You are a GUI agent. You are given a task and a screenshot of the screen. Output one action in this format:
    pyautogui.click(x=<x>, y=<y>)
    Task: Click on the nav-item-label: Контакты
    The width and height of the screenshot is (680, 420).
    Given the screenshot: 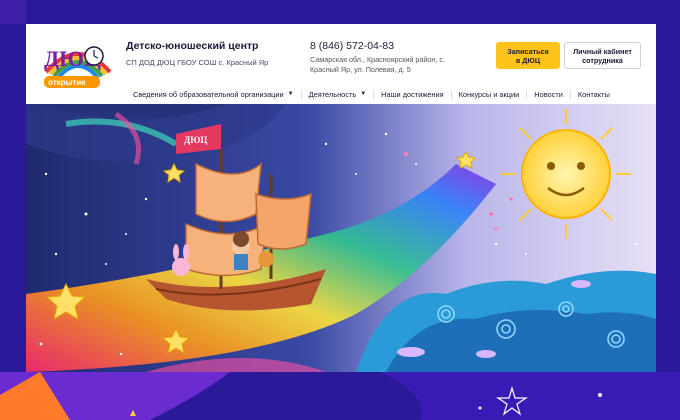 What is the action you would take?
    pyautogui.click(x=593, y=94)
    